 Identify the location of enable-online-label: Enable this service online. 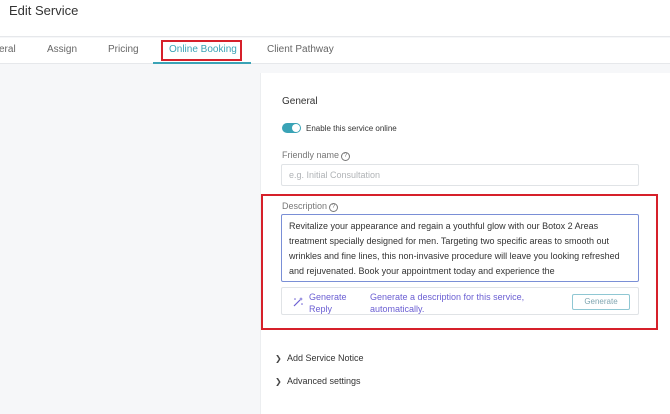
(351, 128).